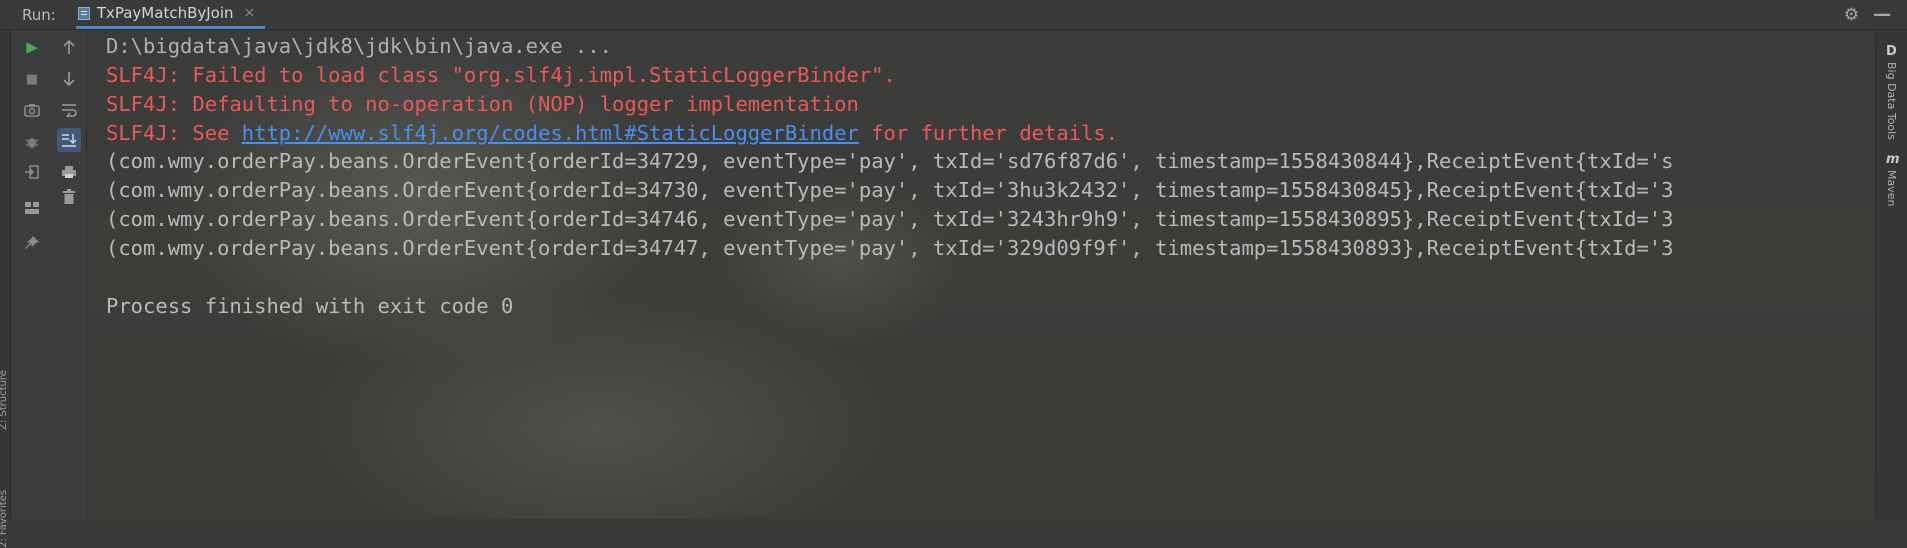 The image size is (1907, 548). Describe the element at coordinates (1882, 14) in the screenshot. I see `minimize-icon: —` at that location.